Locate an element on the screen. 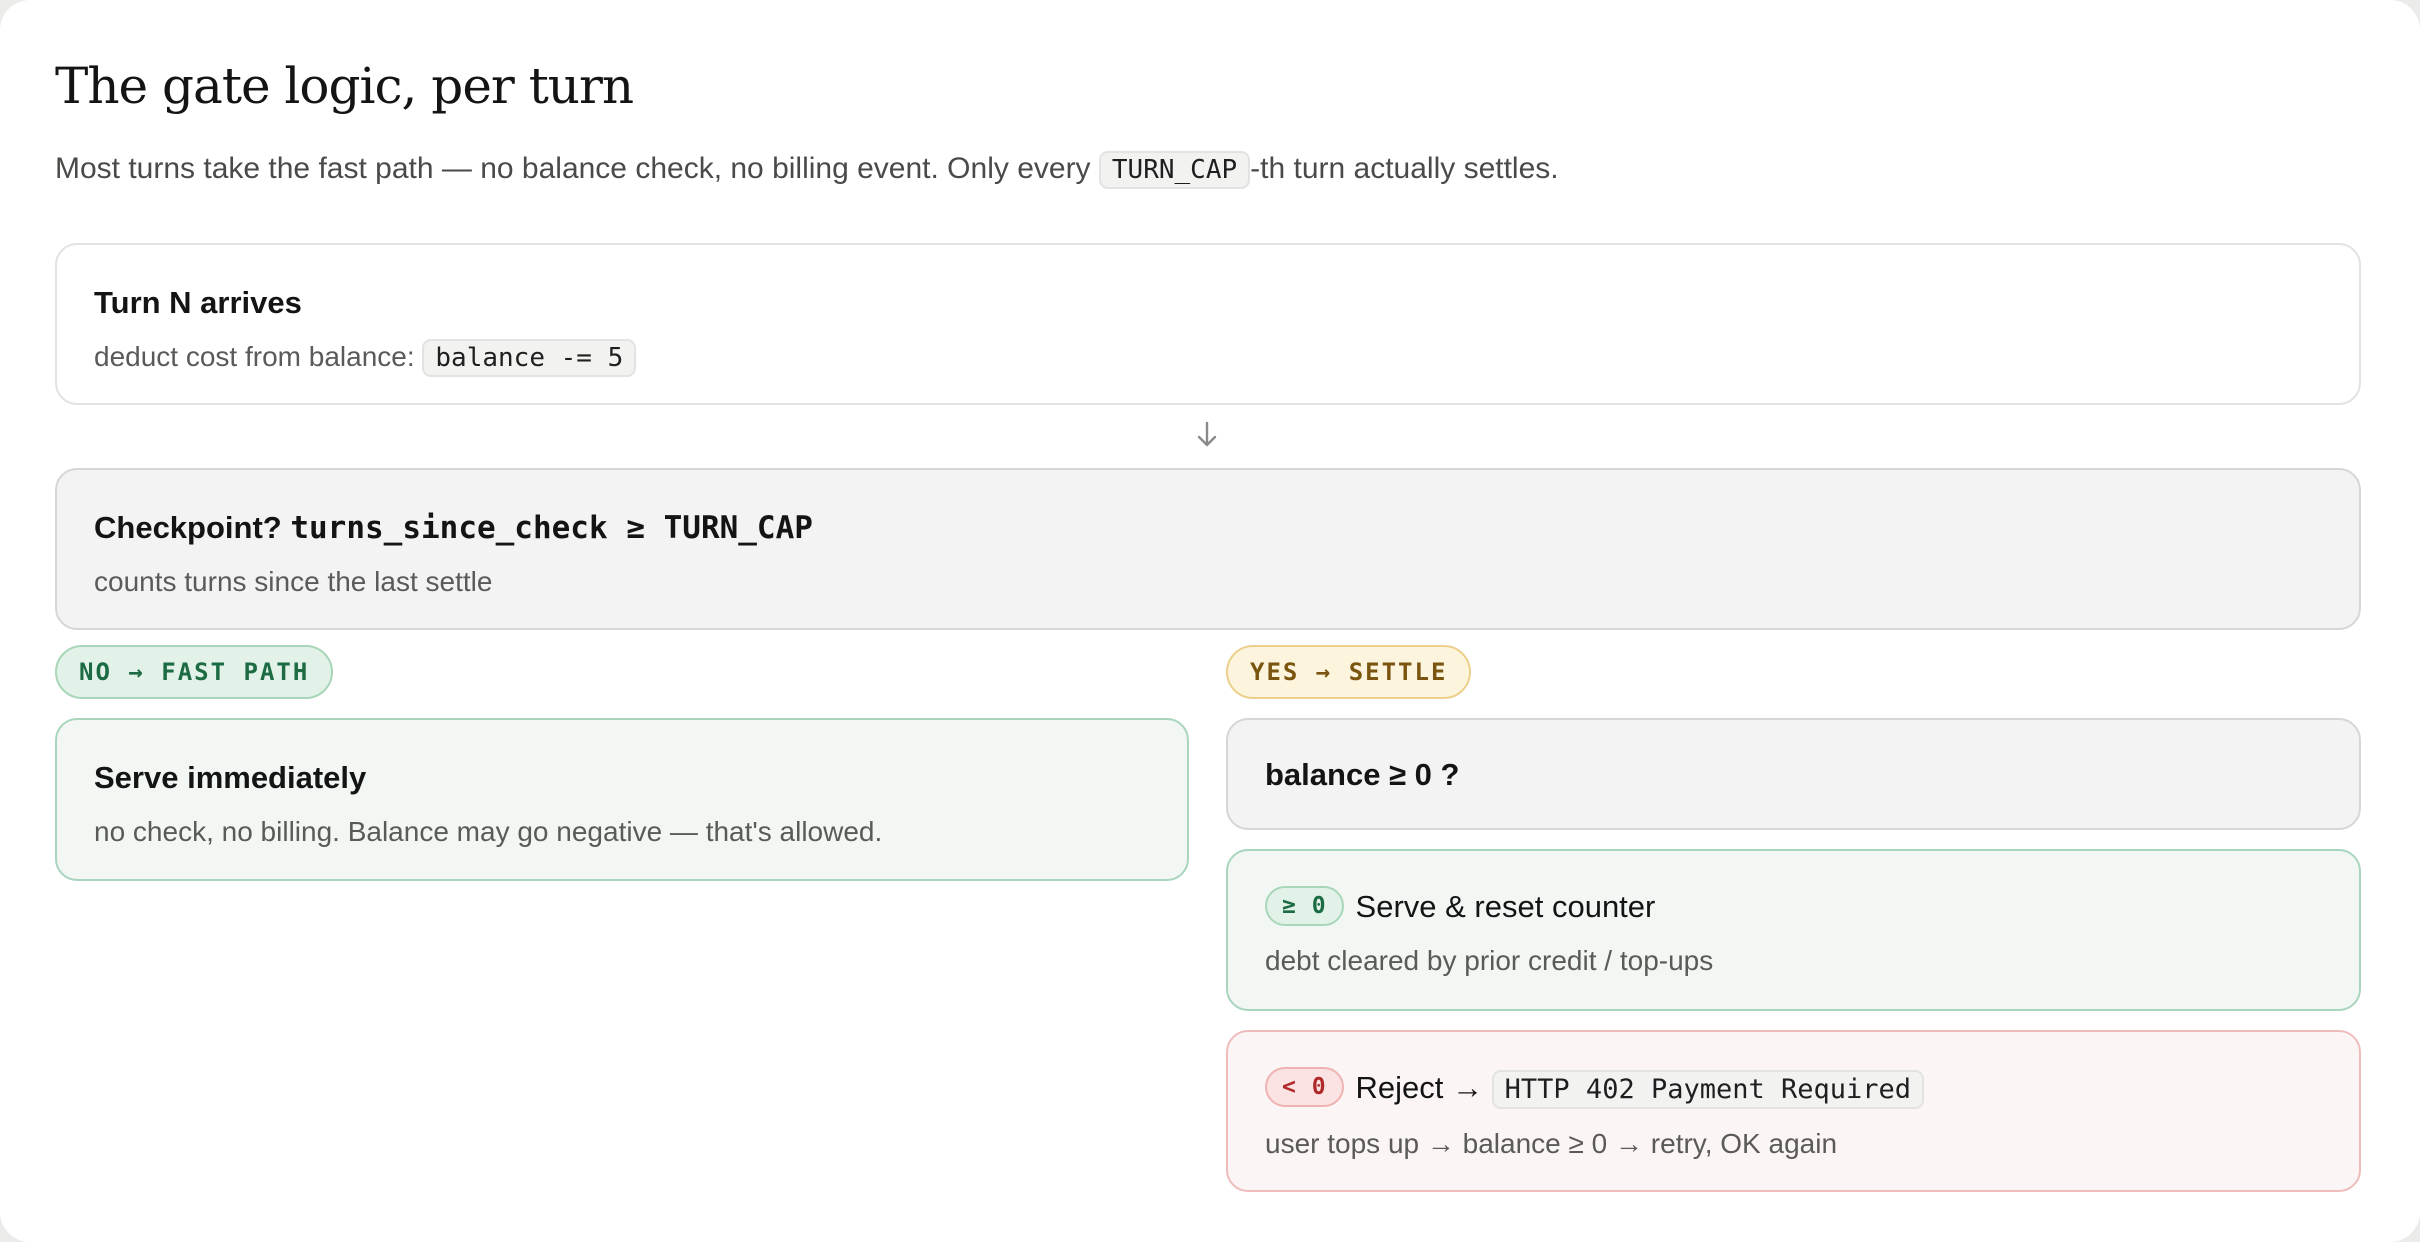 The height and width of the screenshot is (1242, 2420). subtitle-text-after: -th turn actually settles. is located at coordinates (1404, 168).